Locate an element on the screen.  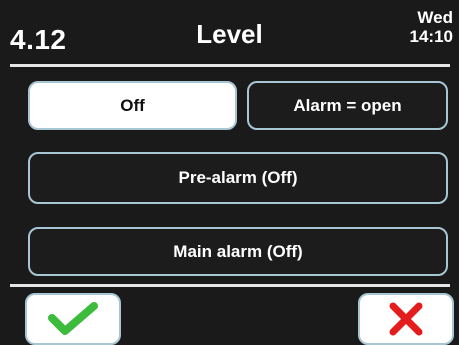
confirm-button is located at coordinates (73, 319).